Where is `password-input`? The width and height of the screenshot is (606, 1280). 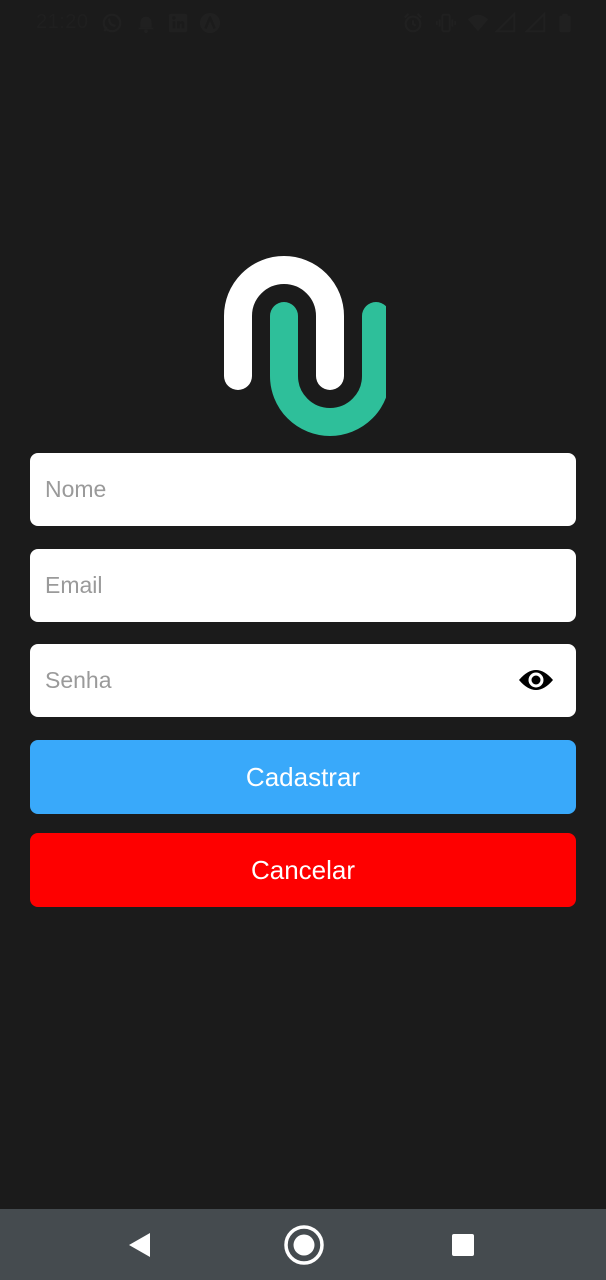 password-input is located at coordinates (303, 680).